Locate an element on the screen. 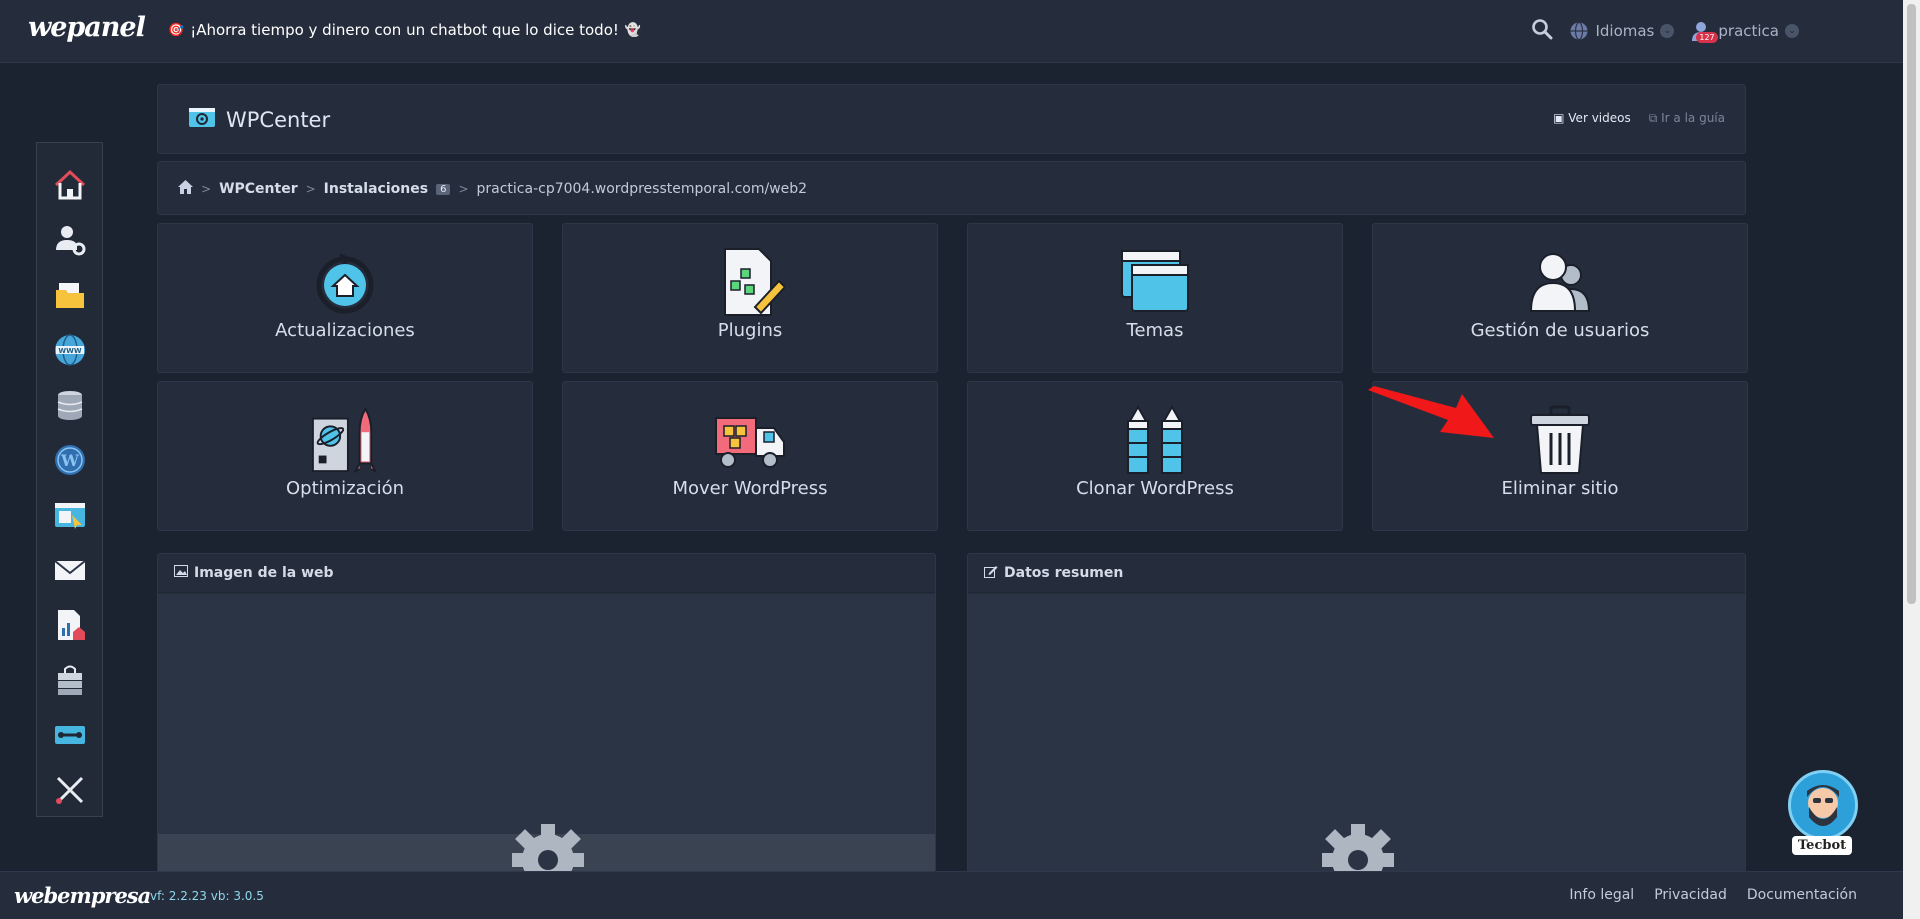  page-scrollbar is located at coordinates (1911, 459).